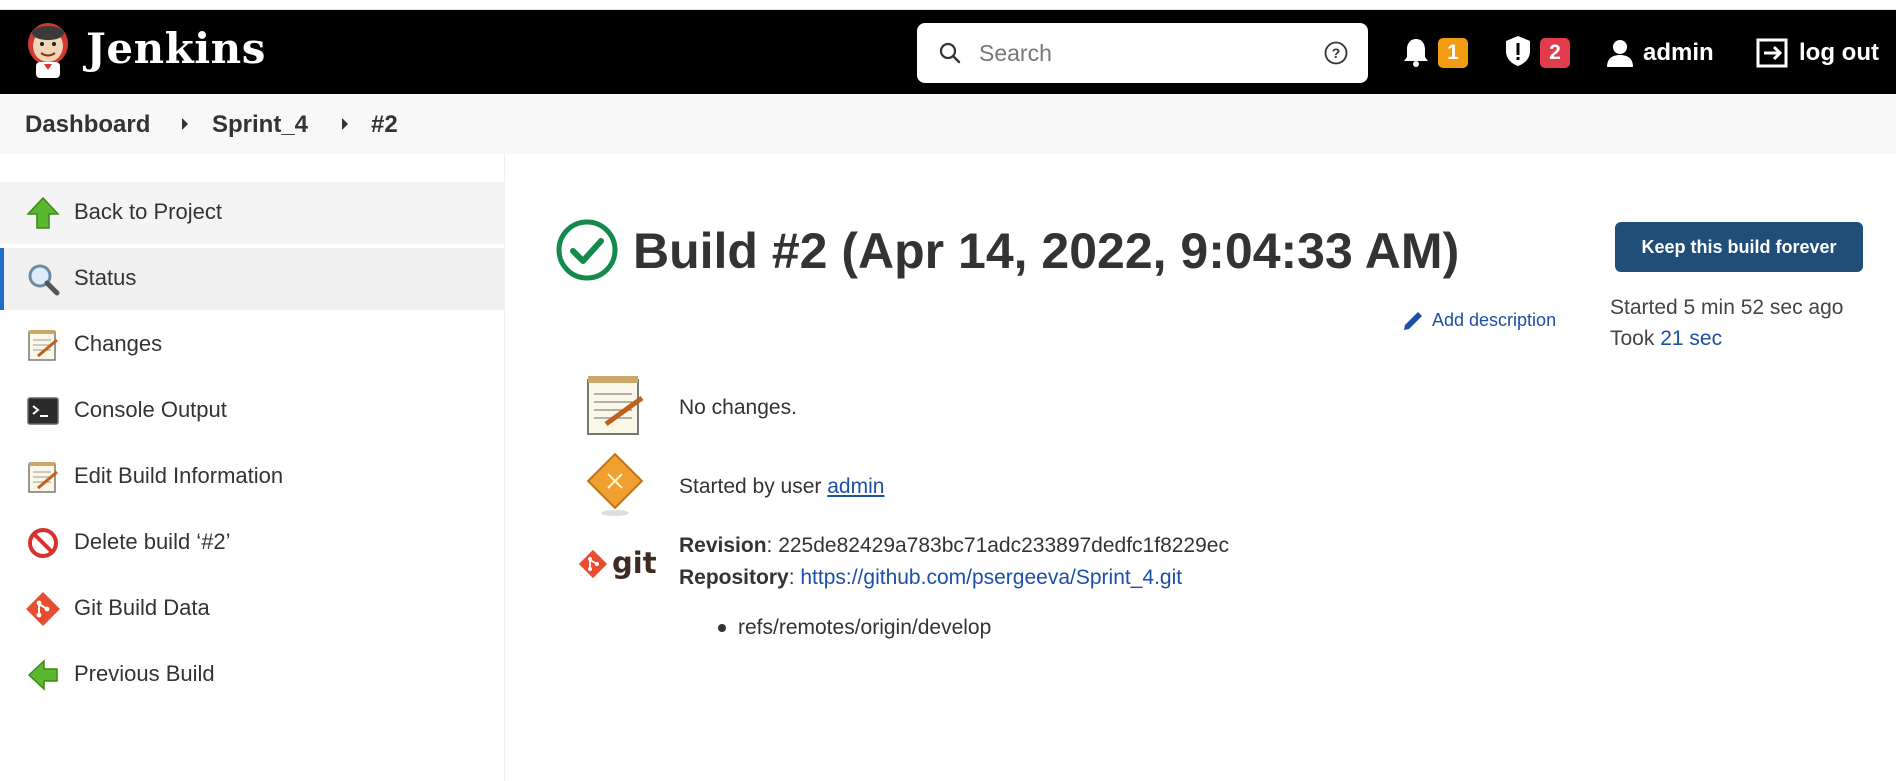  Describe the element at coordinates (1620, 53) in the screenshot. I see `user-icon` at that location.